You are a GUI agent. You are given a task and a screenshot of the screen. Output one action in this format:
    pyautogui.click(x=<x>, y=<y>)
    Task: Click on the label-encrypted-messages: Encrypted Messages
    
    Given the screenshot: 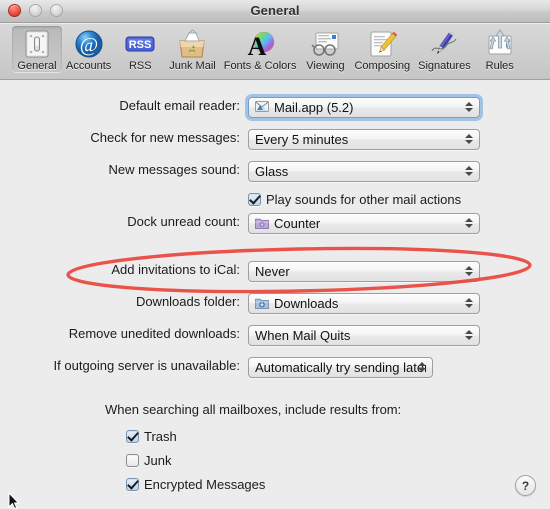 What is the action you would take?
    pyautogui.click(x=205, y=484)
    